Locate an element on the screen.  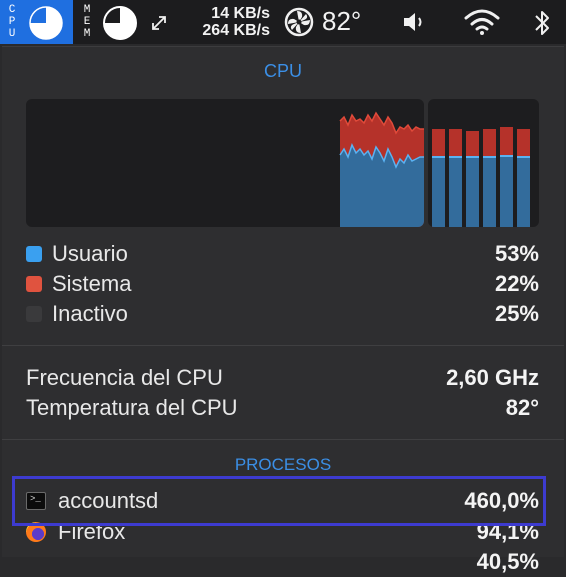
usage-value: 25% is located at coordinates (516, 313).